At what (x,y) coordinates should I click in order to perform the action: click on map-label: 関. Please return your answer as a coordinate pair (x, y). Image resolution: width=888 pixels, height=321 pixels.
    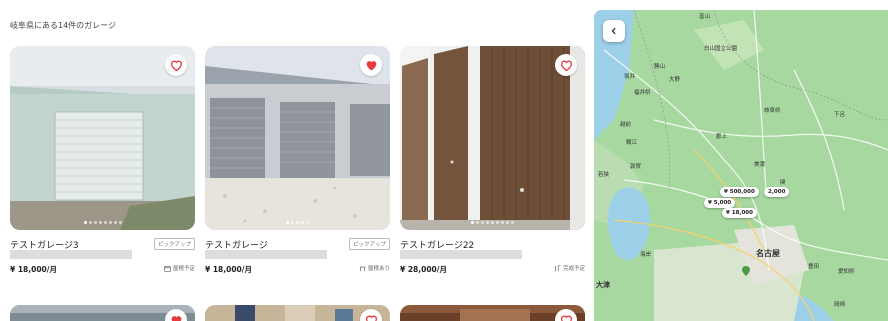
    Looking at the image, I should click on (783, 183).